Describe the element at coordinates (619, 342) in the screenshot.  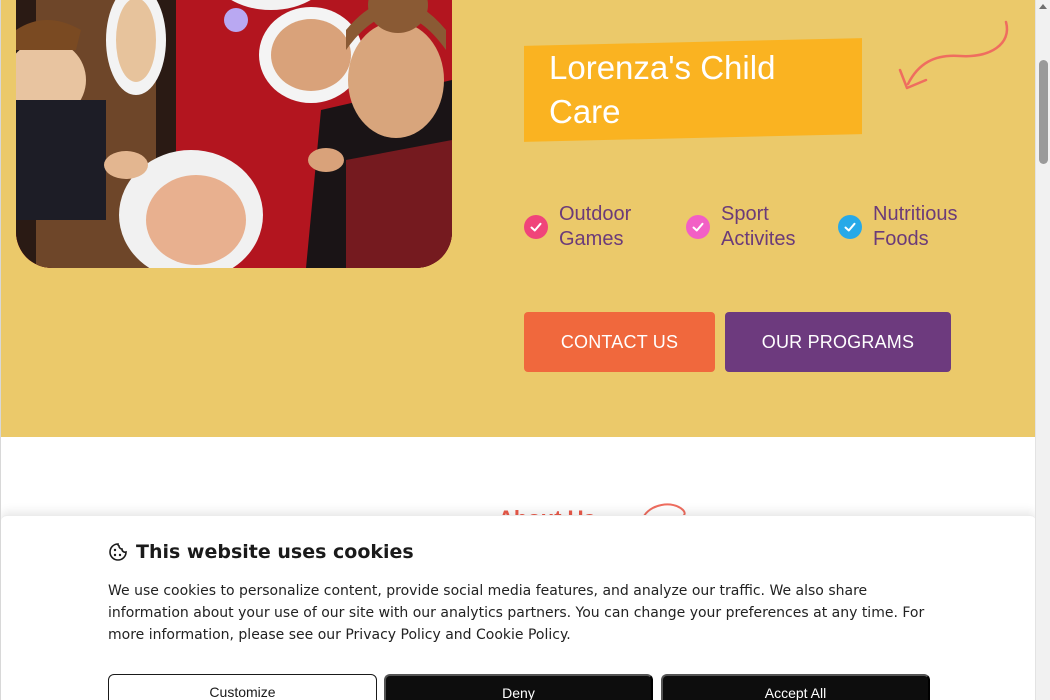
I see `contact-us-button: CONTACT US` at that location.